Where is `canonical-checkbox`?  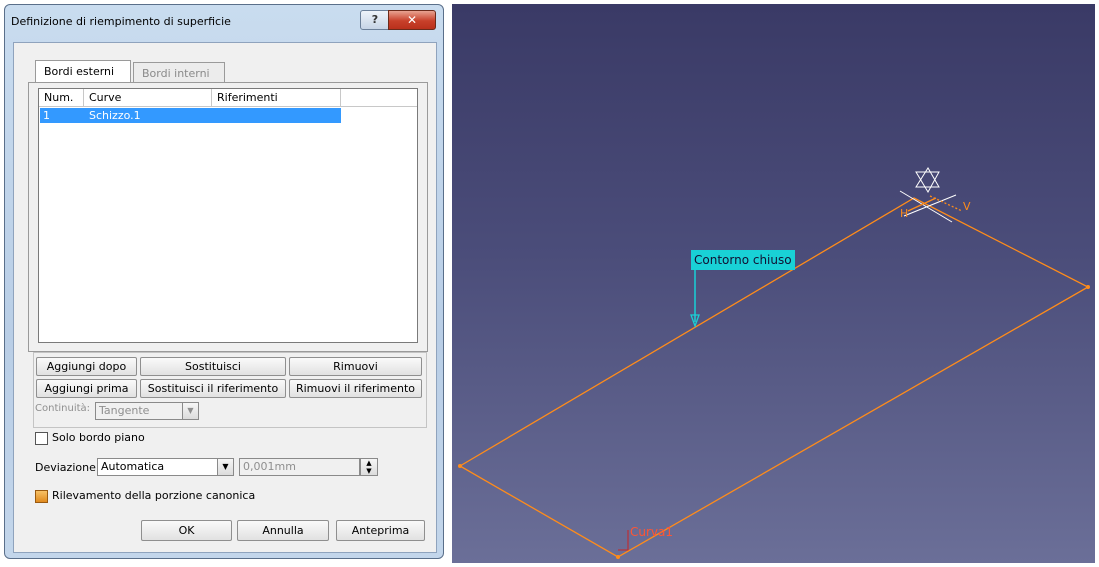
canonical-checkbox is located at coordinates (41, 496).